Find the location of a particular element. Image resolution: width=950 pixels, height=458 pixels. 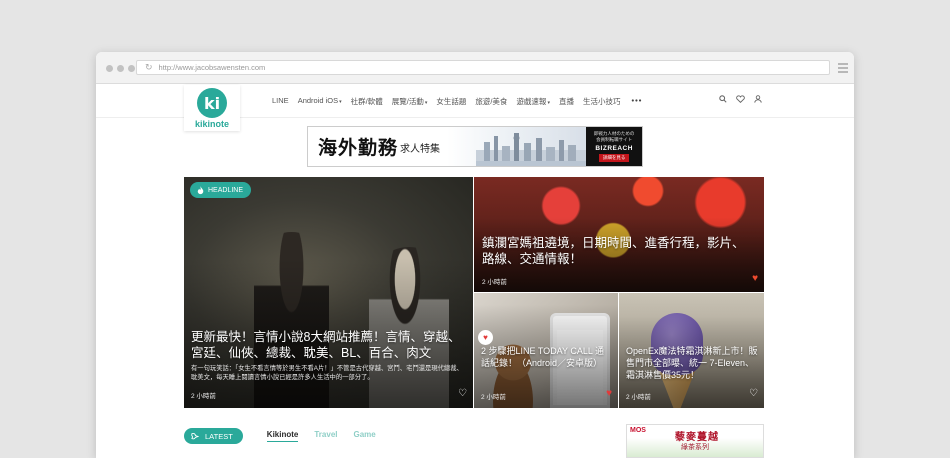

sidebar-ad-subtitle: 綠茶系列 is located at coordinates (695, 447).